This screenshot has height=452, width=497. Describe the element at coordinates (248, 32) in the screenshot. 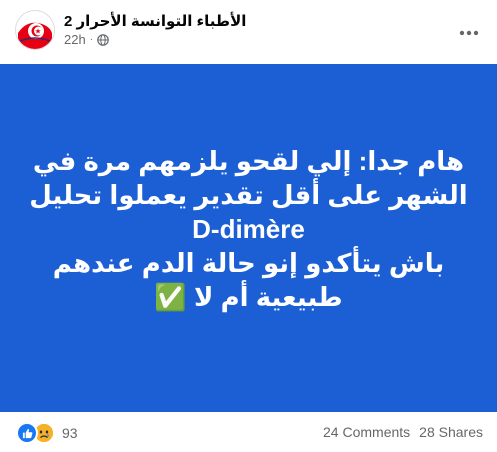

I see `post-header: الأطباء التوانسة الأحرار 2 22h ·` at that location.